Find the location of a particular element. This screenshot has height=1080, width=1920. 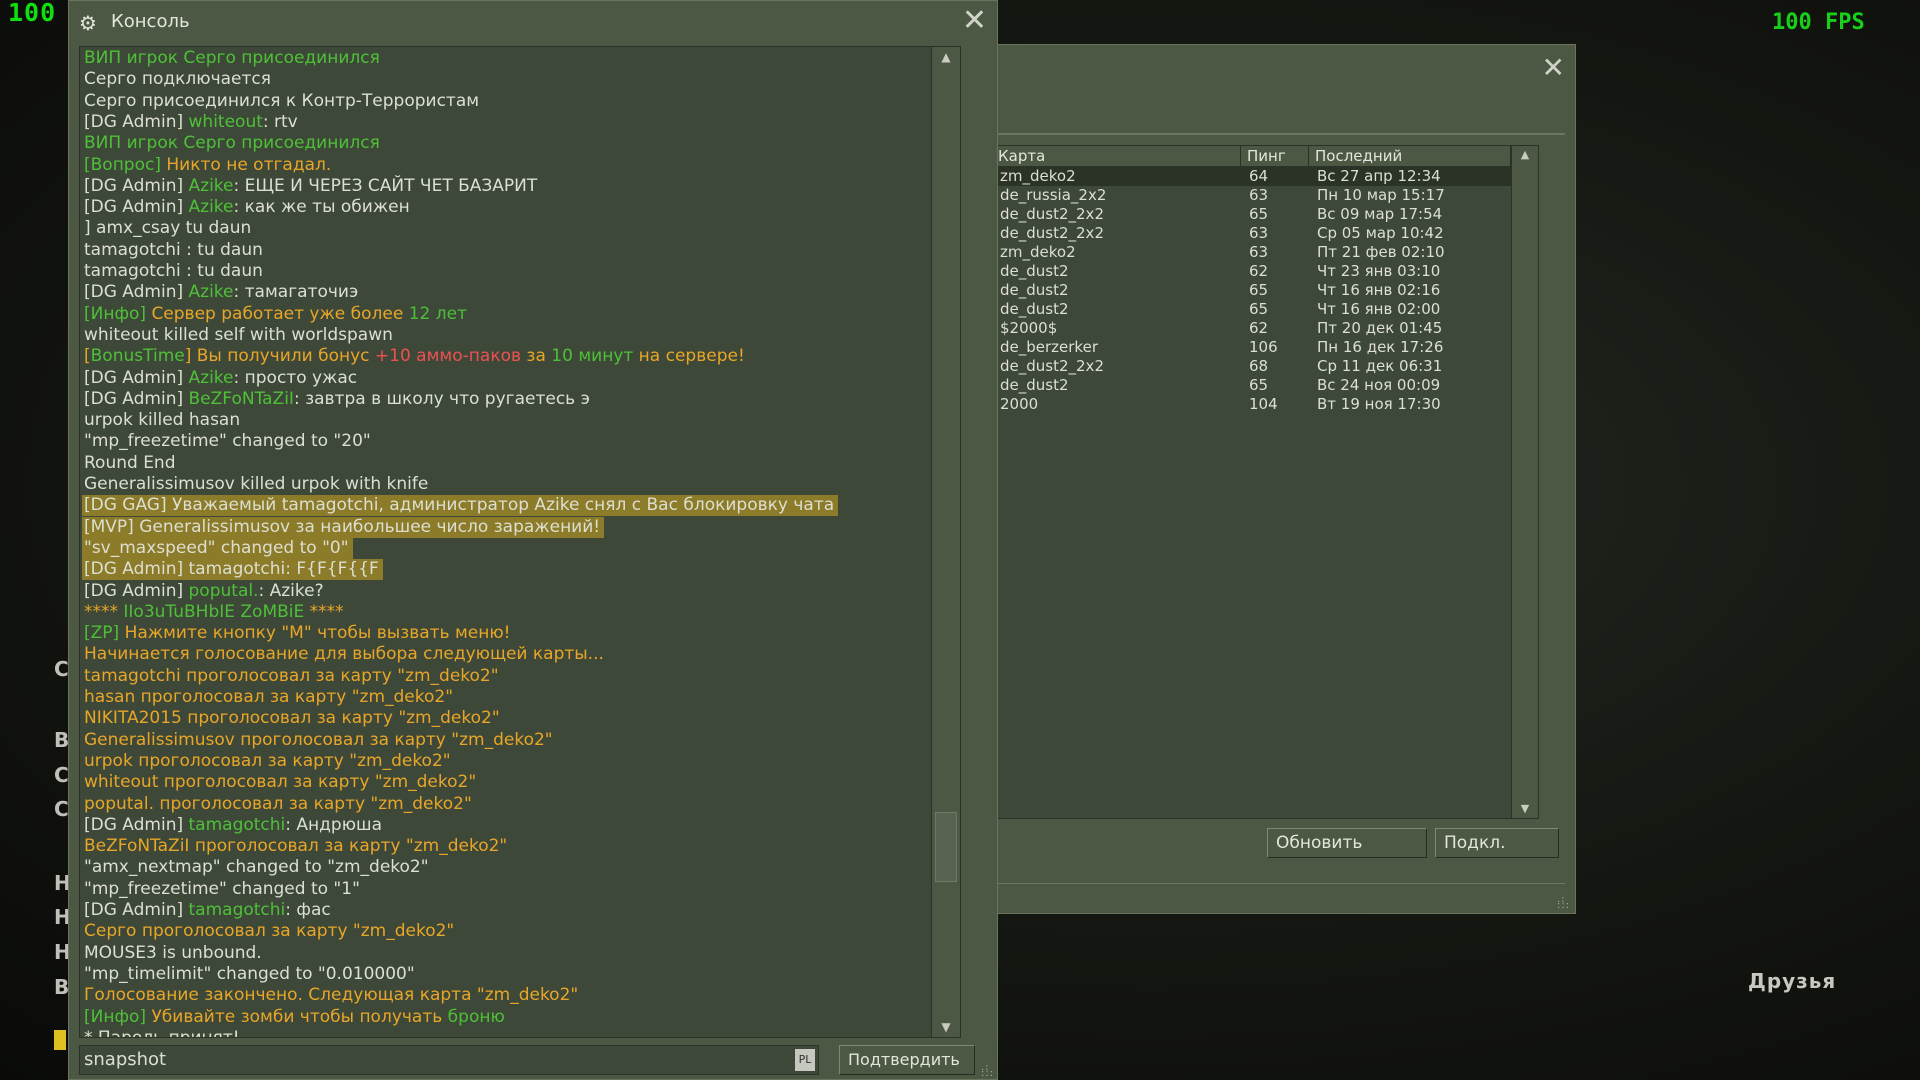

background-menu-letter: С is located at coordinates (61, 809).